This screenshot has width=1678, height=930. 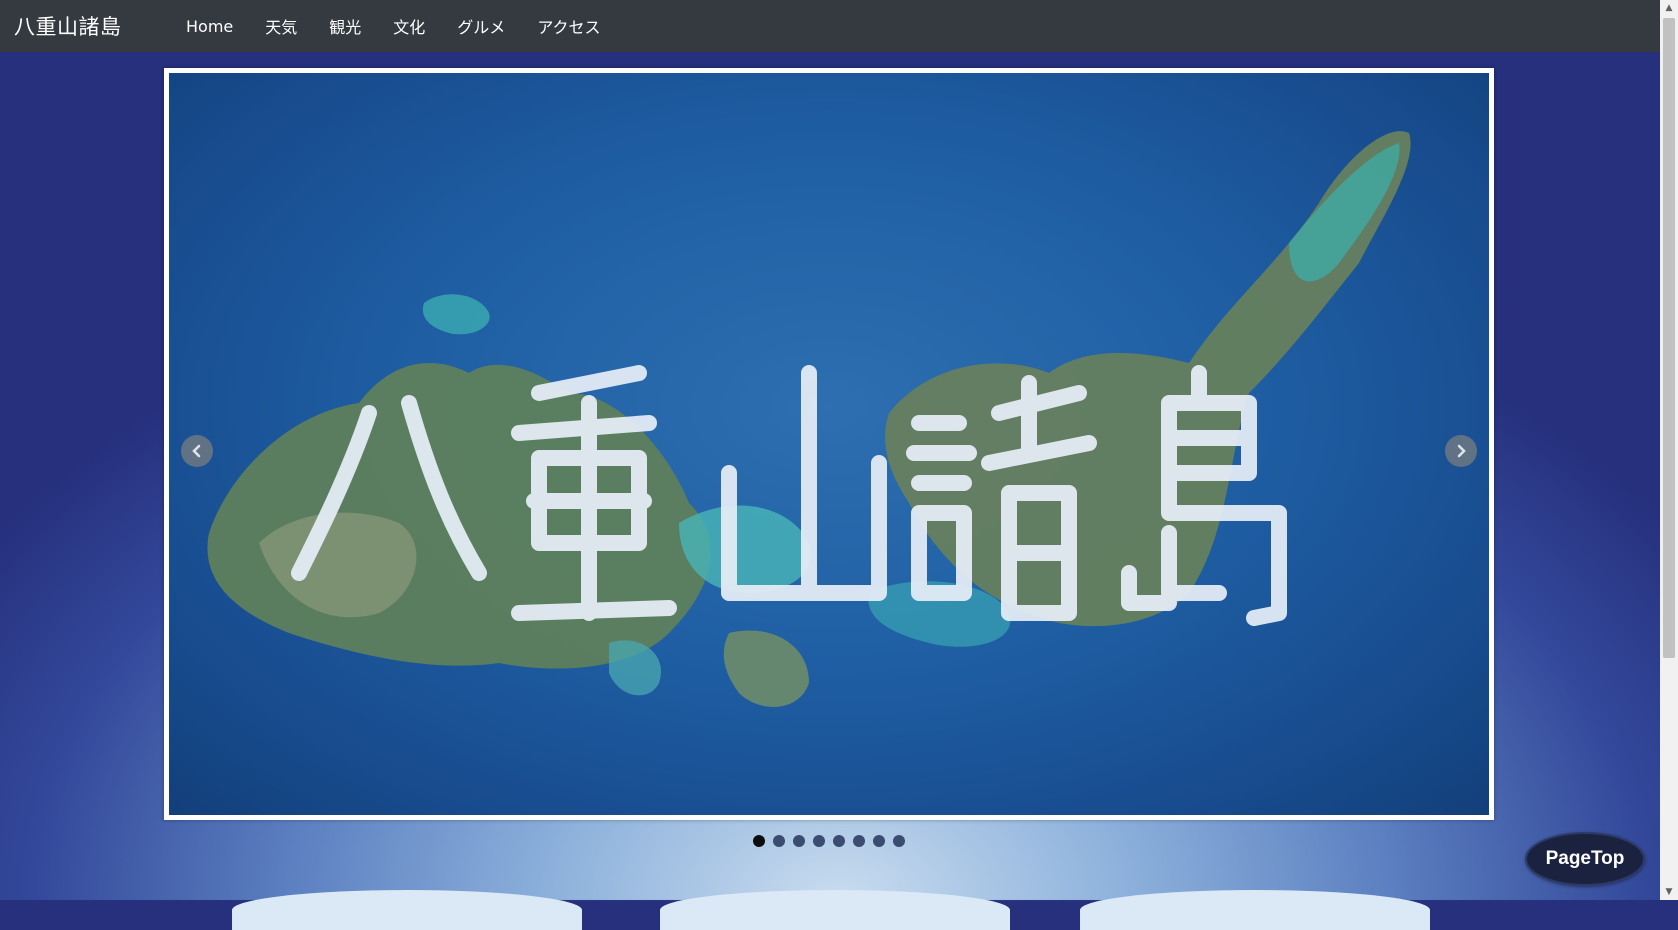 What do you see at coordinates (345, 26) in the screenshot?
I see `nav-link-sightseeing: 観光` at bounding box center [345, 26].